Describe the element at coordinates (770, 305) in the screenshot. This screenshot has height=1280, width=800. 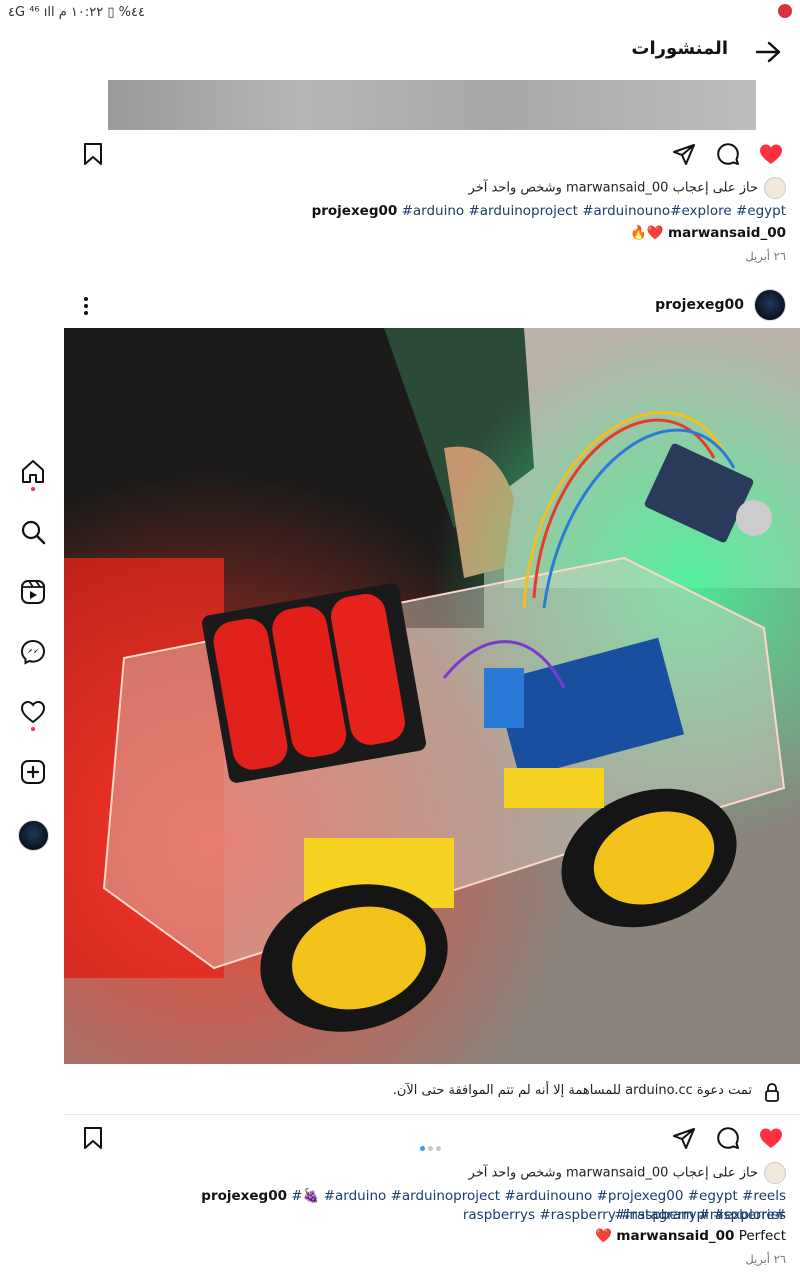
I see `post2-author-avatar` at that location.